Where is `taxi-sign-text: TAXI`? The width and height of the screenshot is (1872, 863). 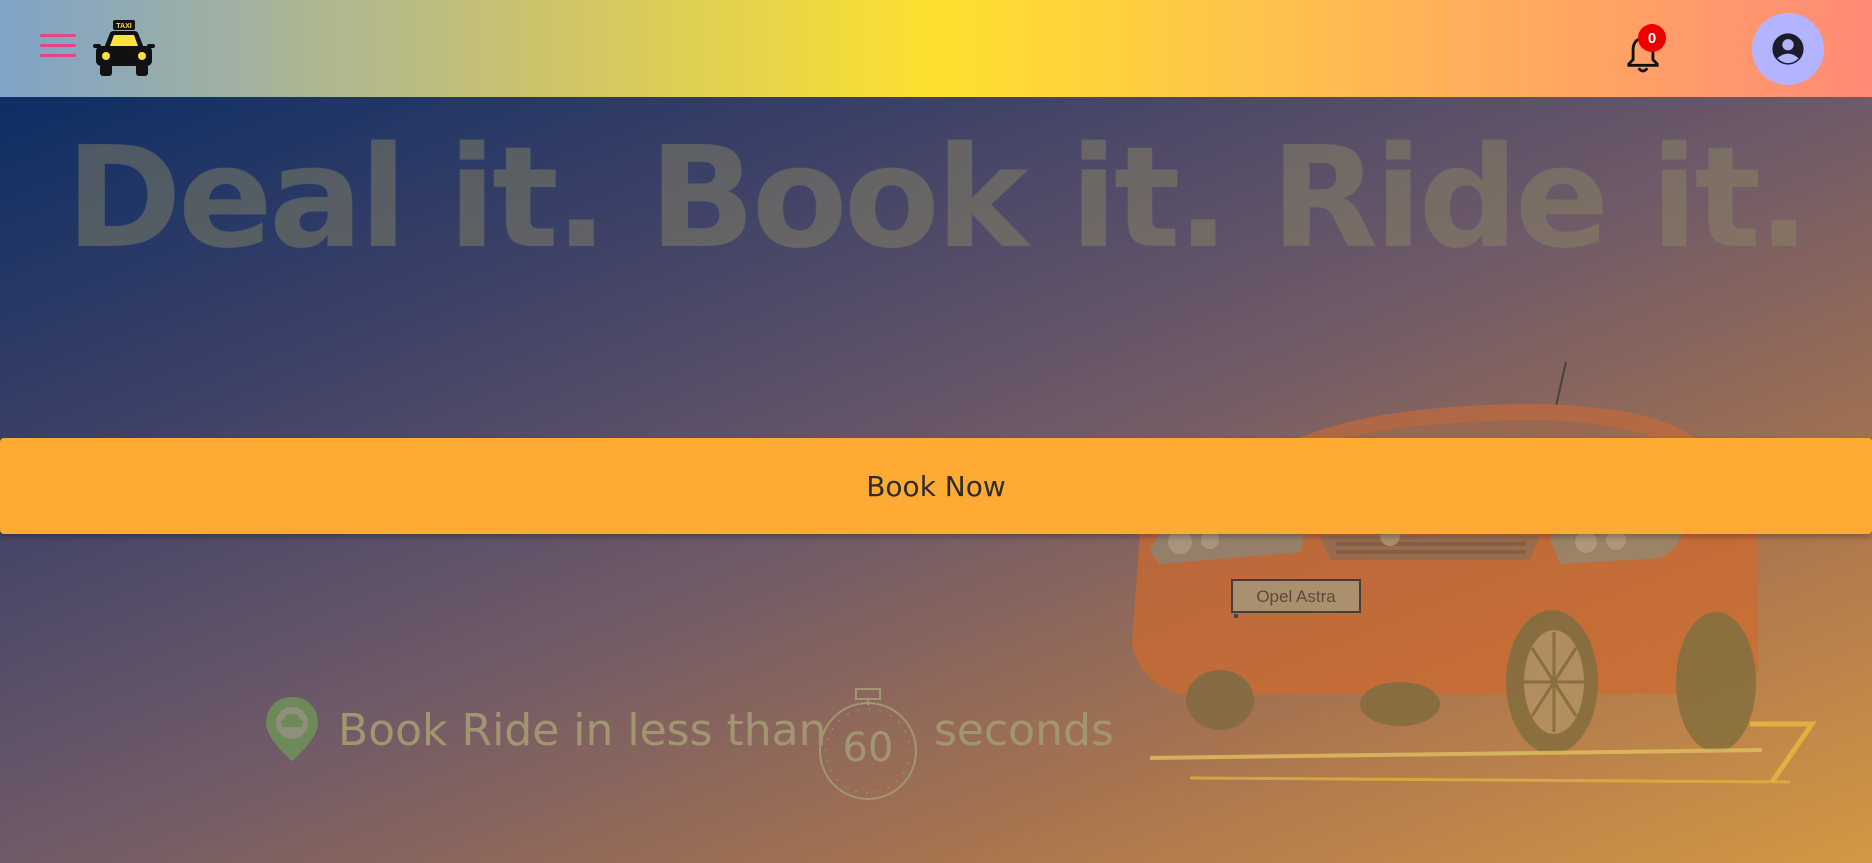 taxi-sign-text: TAXI is located at coordinates (123, 26).